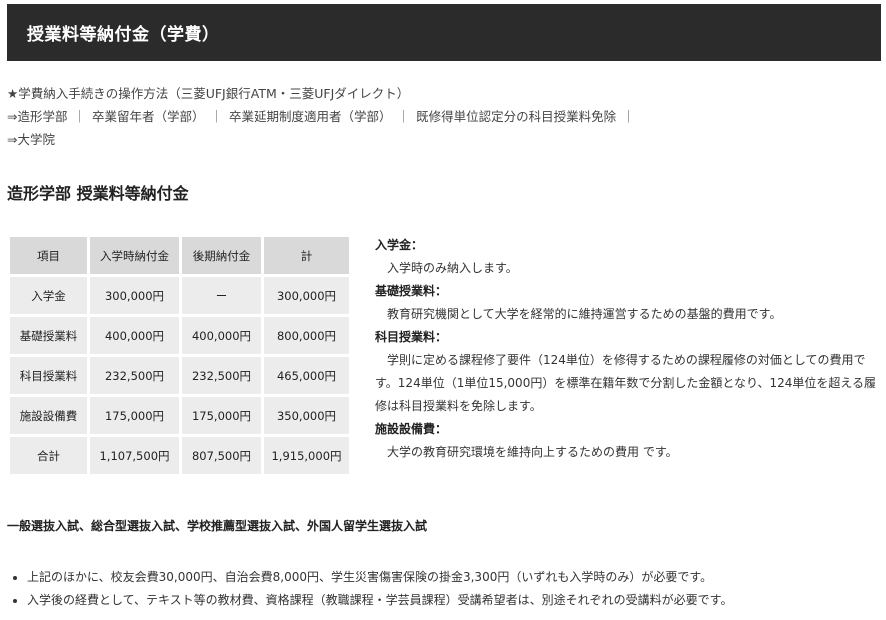 The width and height of the screenshot is (886, 620). I want to click on column-header-admission: 入学時納付金, so click(134, 255).